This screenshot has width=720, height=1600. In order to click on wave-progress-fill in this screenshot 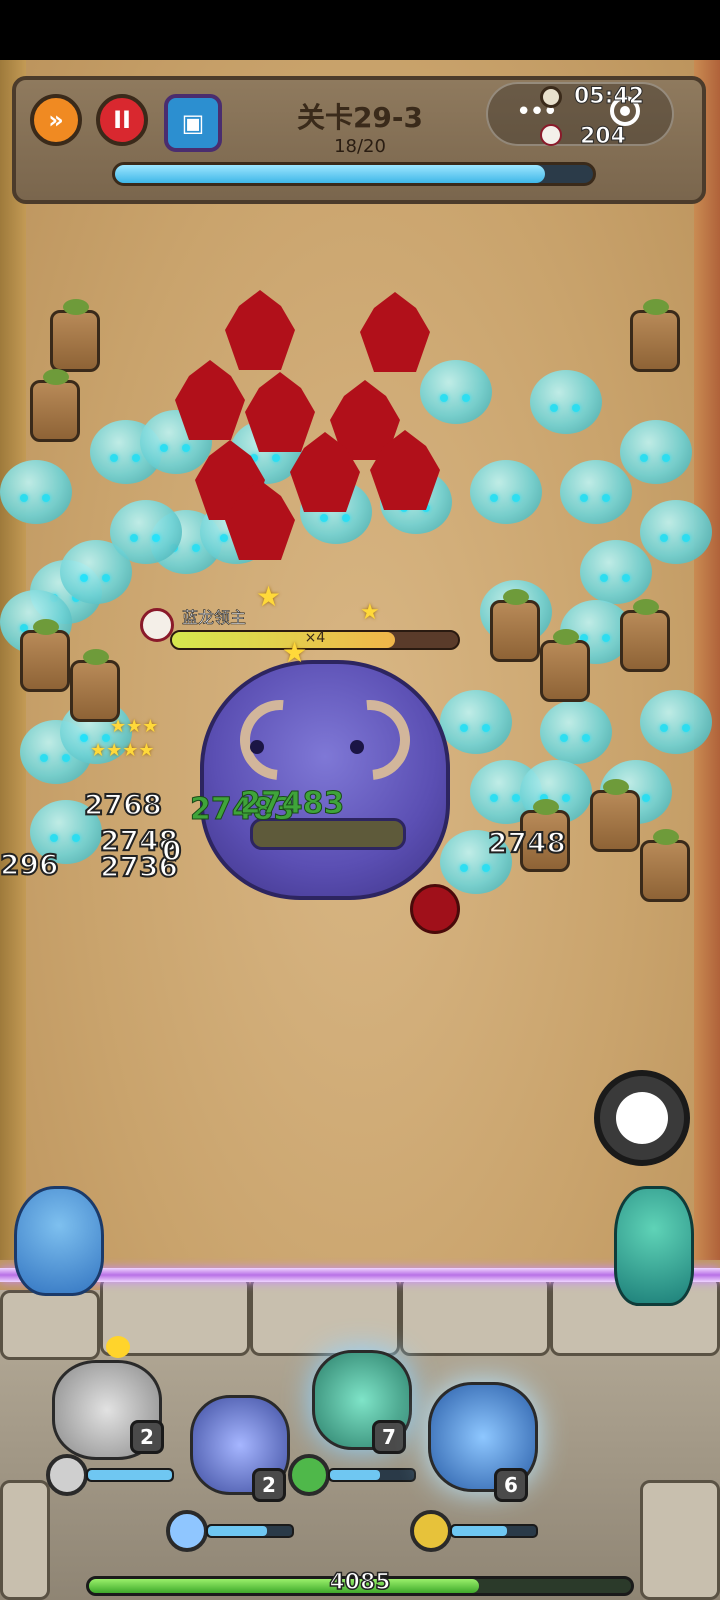, I will do `click(330, 174)`.